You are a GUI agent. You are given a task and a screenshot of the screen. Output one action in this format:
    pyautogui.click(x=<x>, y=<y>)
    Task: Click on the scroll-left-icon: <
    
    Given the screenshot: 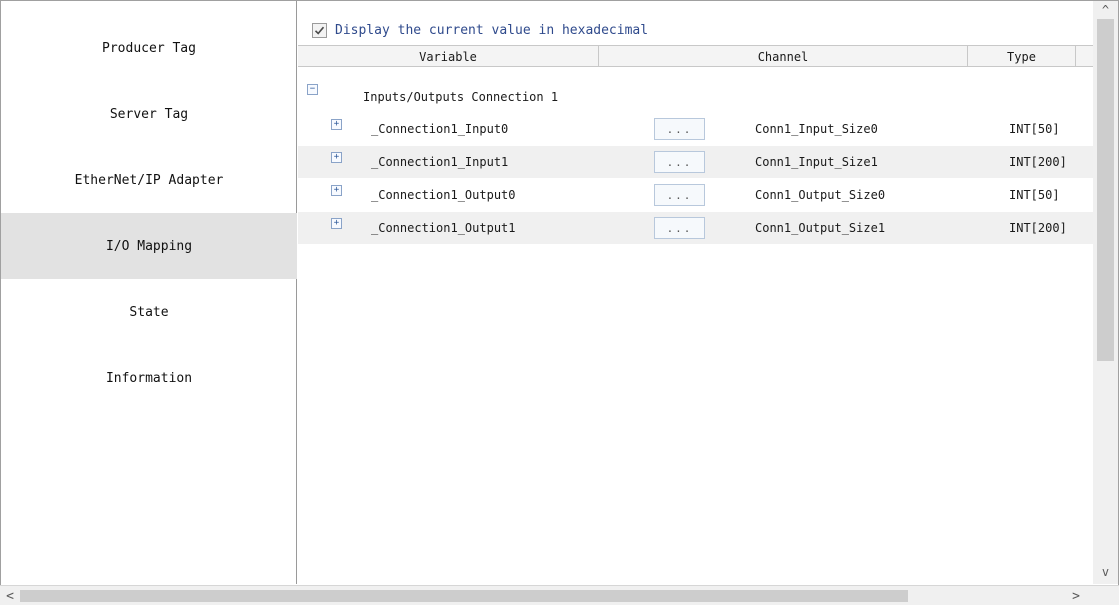 What is the action you would take?
    pyautogui.click(x=10, y=595)
    